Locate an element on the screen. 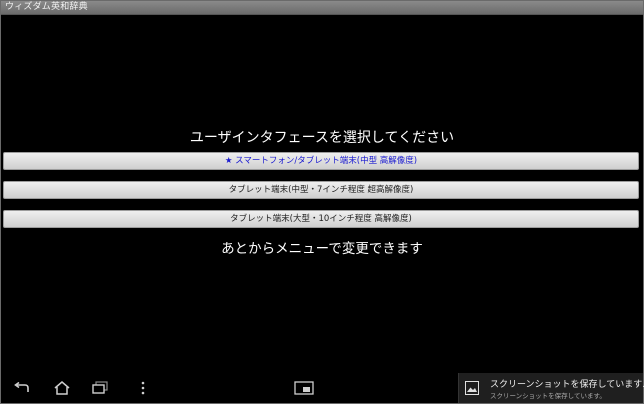 The image size is (644, 404). app-title: ウィズダム英和辞典 is located at coordinates (46, 7).